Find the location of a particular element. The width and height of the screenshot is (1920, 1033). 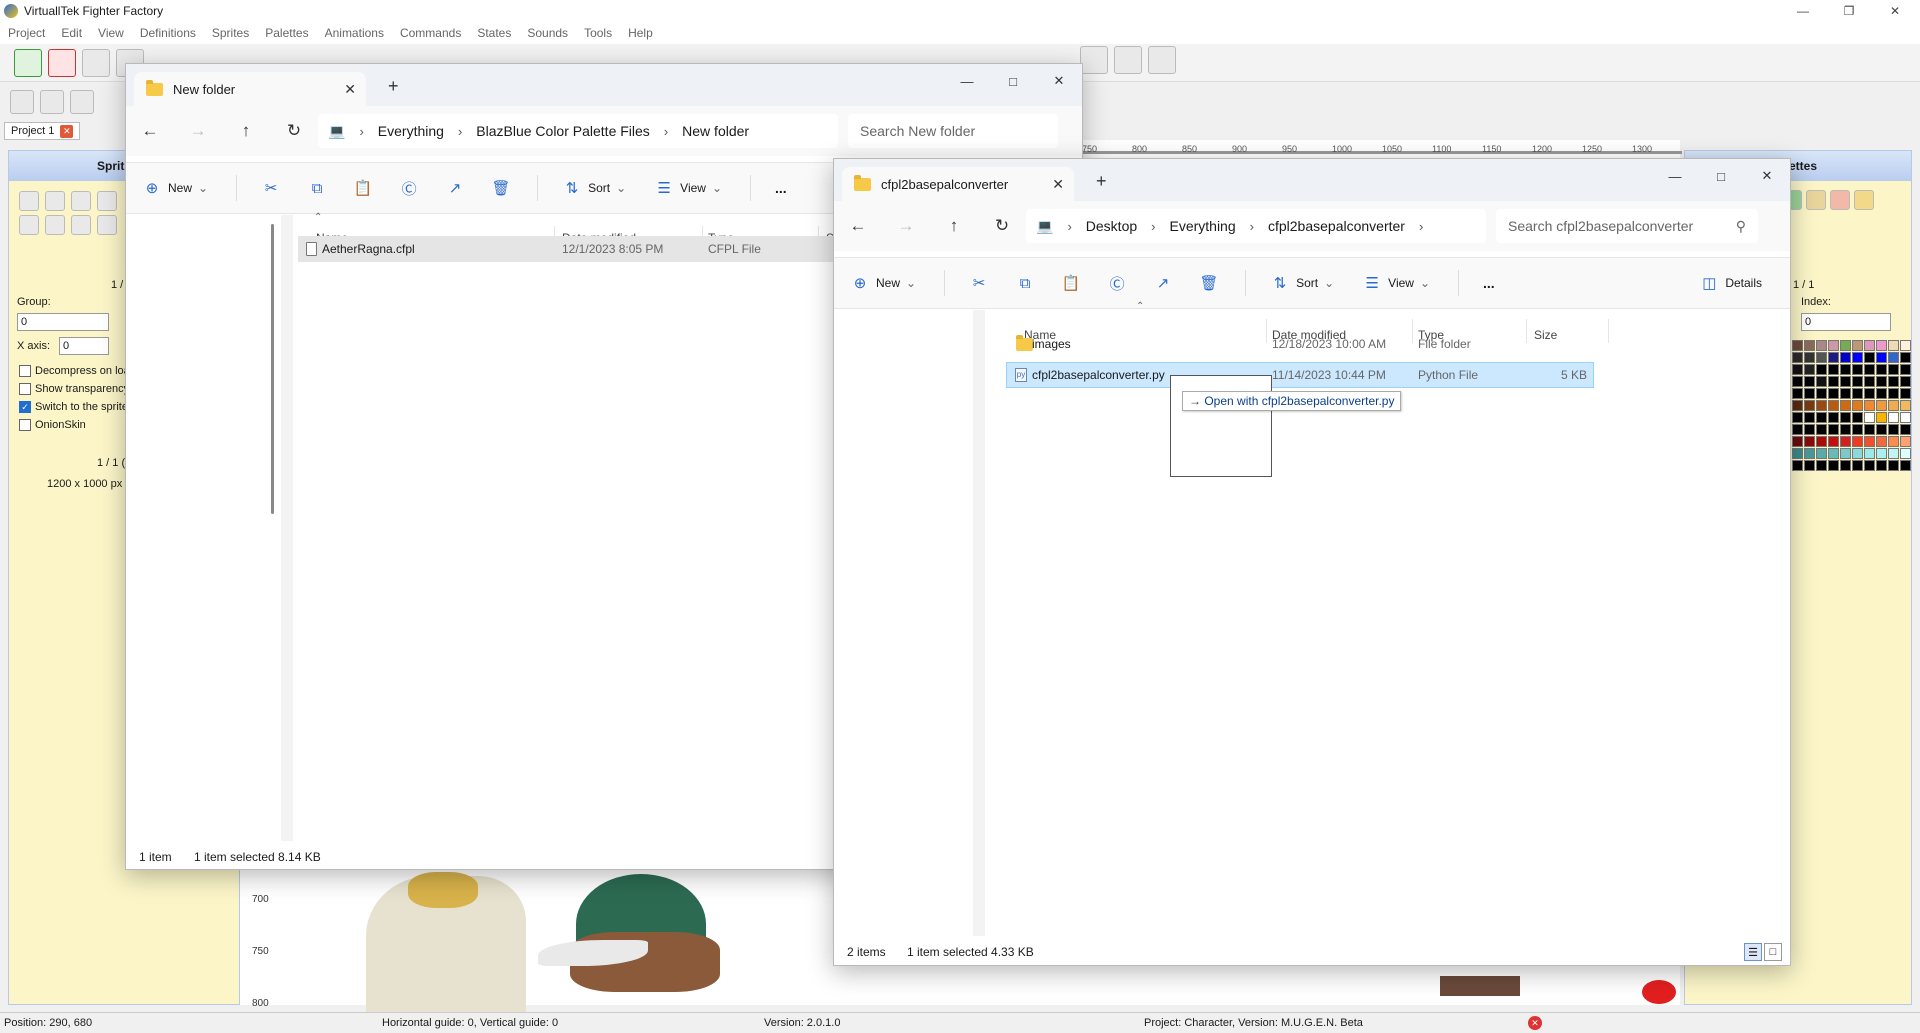

details-pane-button: ◫ Details is located at coordinates (1730, 283).